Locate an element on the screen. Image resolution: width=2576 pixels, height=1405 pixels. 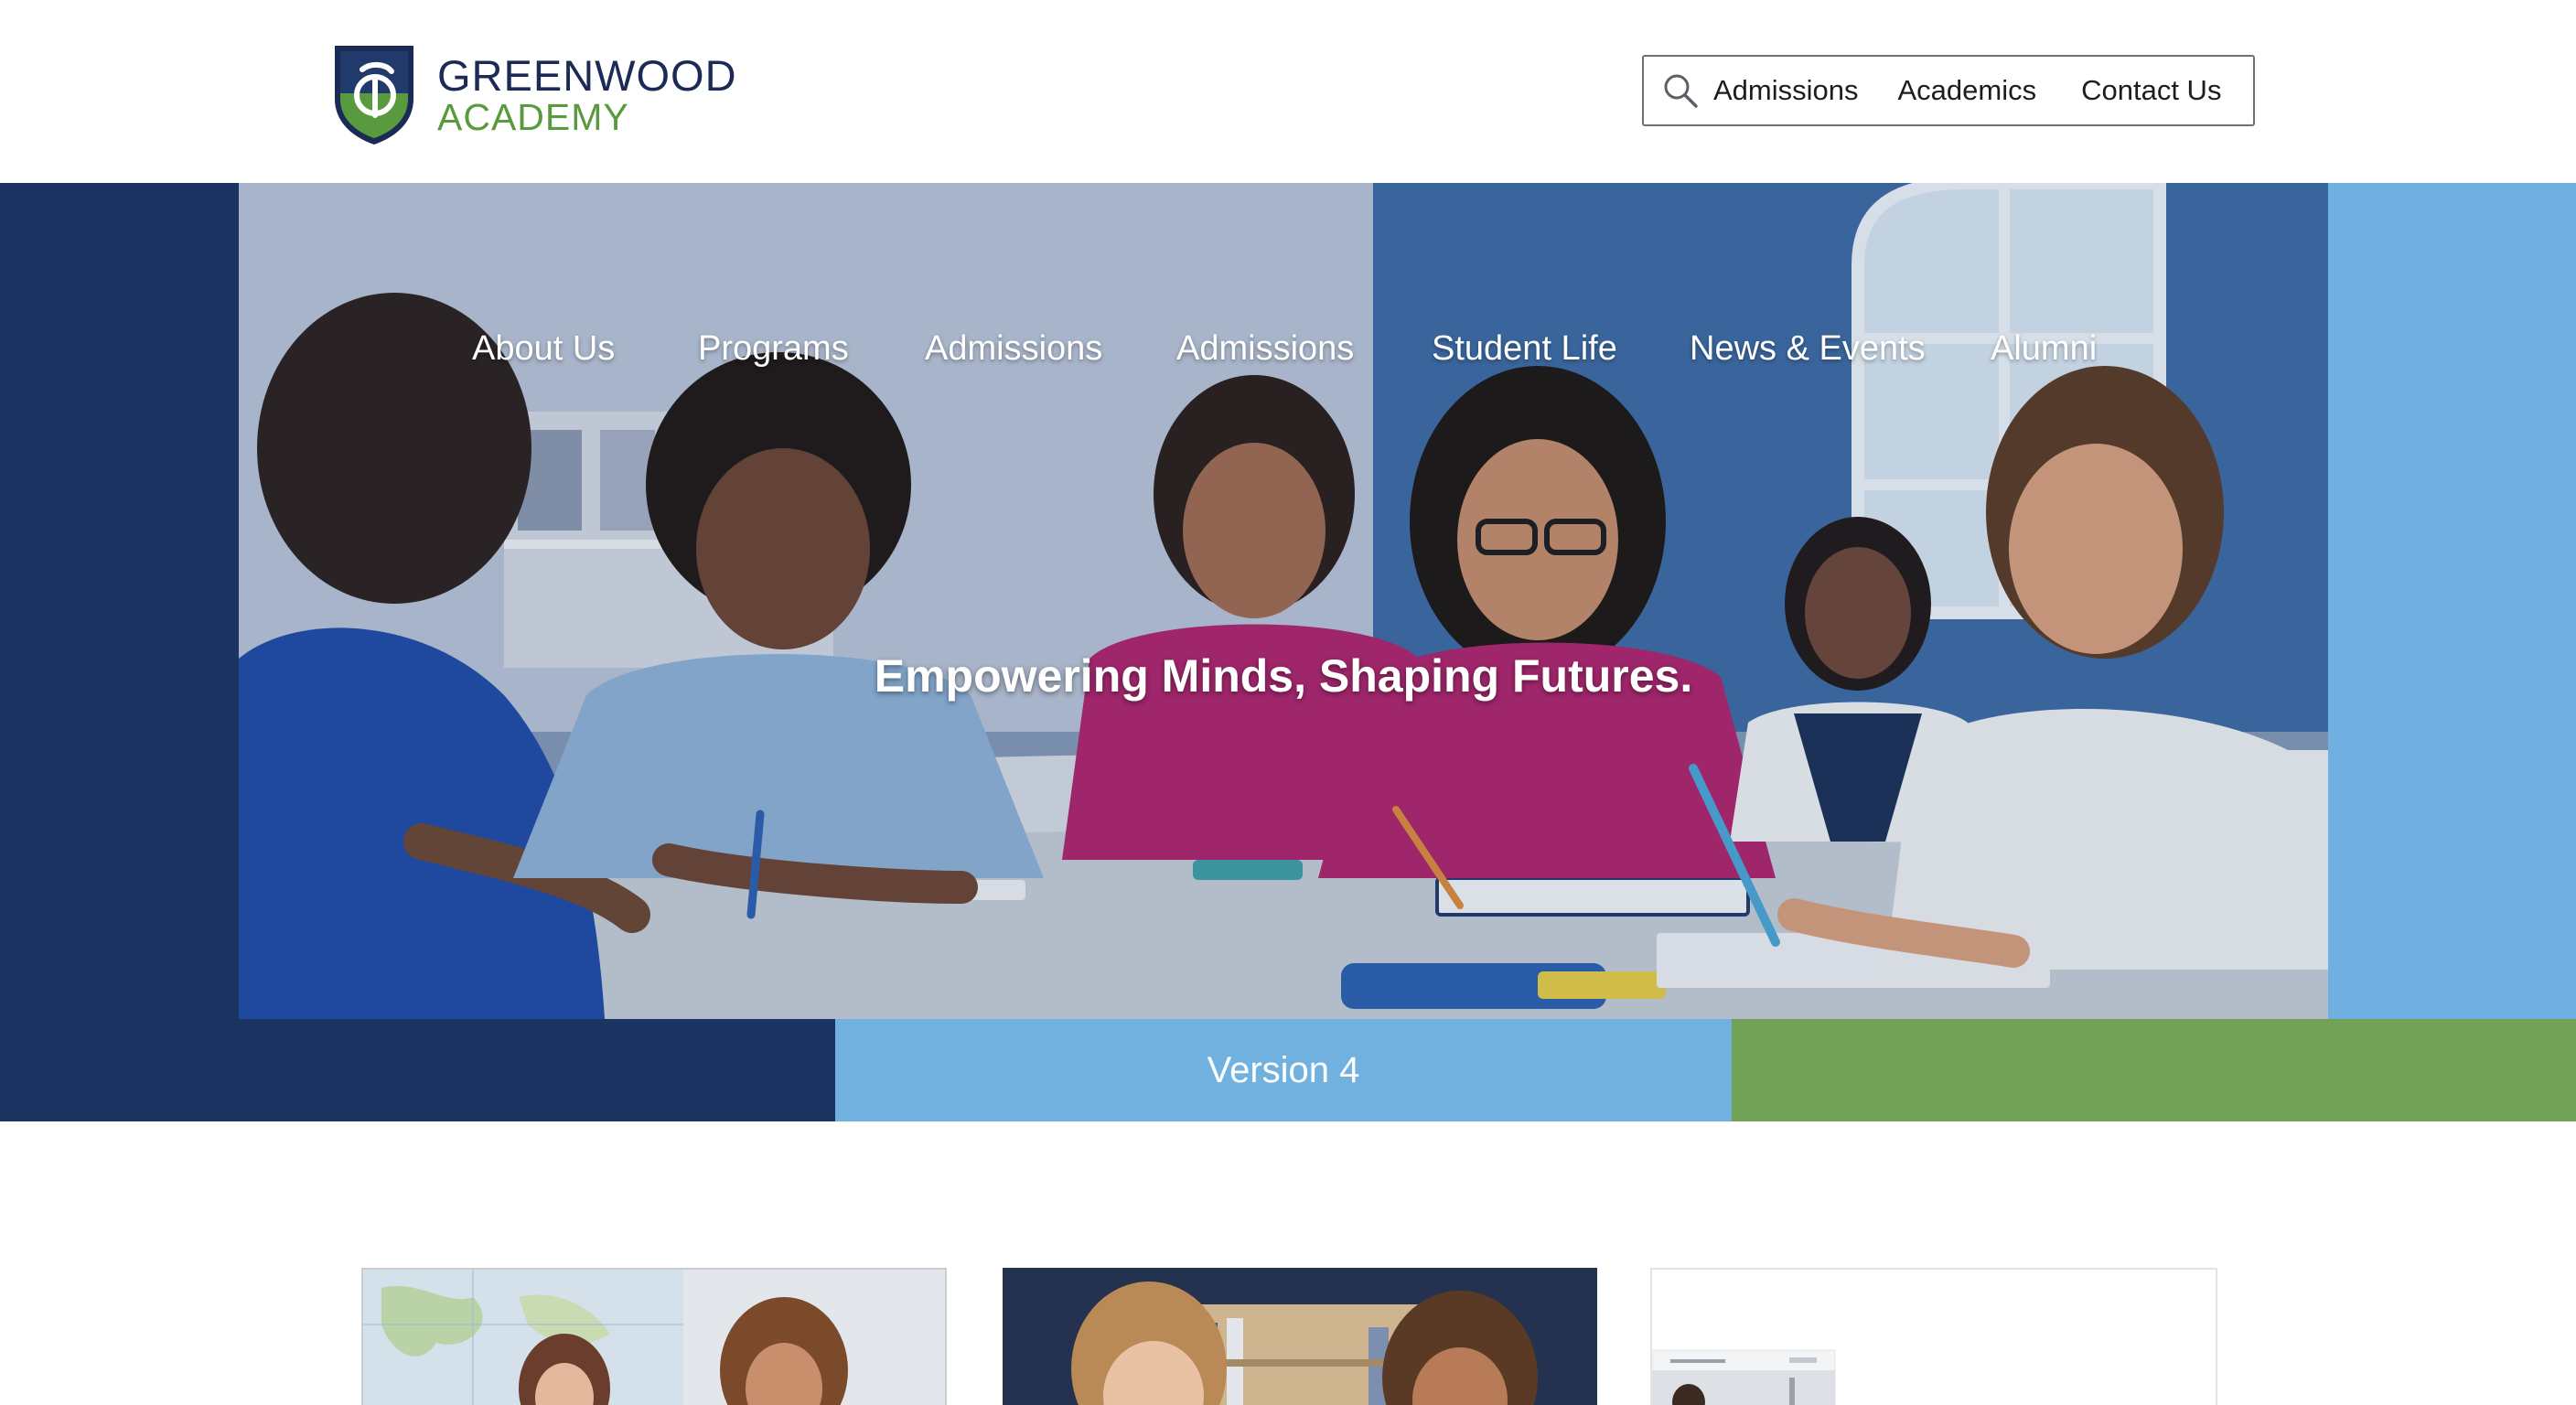
students-in-library-photo is located at coordinates (1300, 1337).